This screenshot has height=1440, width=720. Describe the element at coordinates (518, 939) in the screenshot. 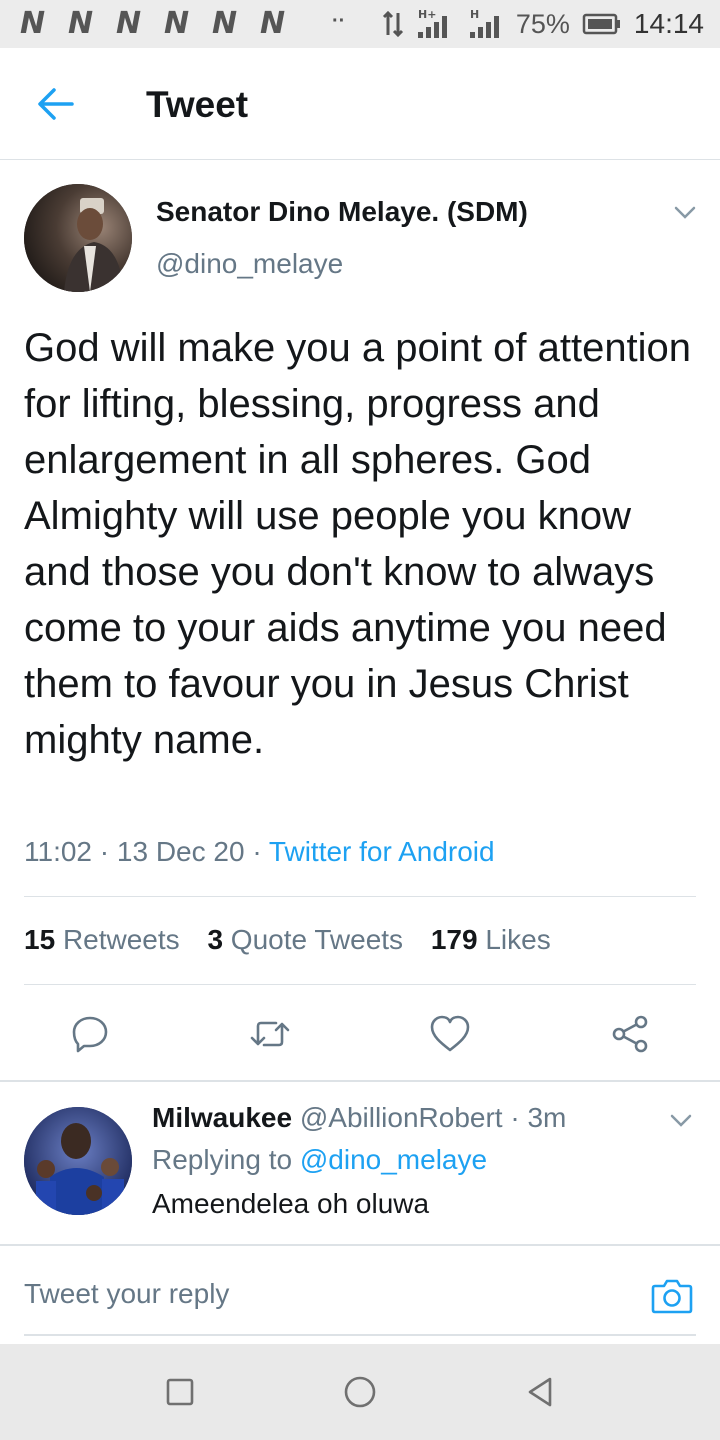

I see `likes-label: Likes` at that location.